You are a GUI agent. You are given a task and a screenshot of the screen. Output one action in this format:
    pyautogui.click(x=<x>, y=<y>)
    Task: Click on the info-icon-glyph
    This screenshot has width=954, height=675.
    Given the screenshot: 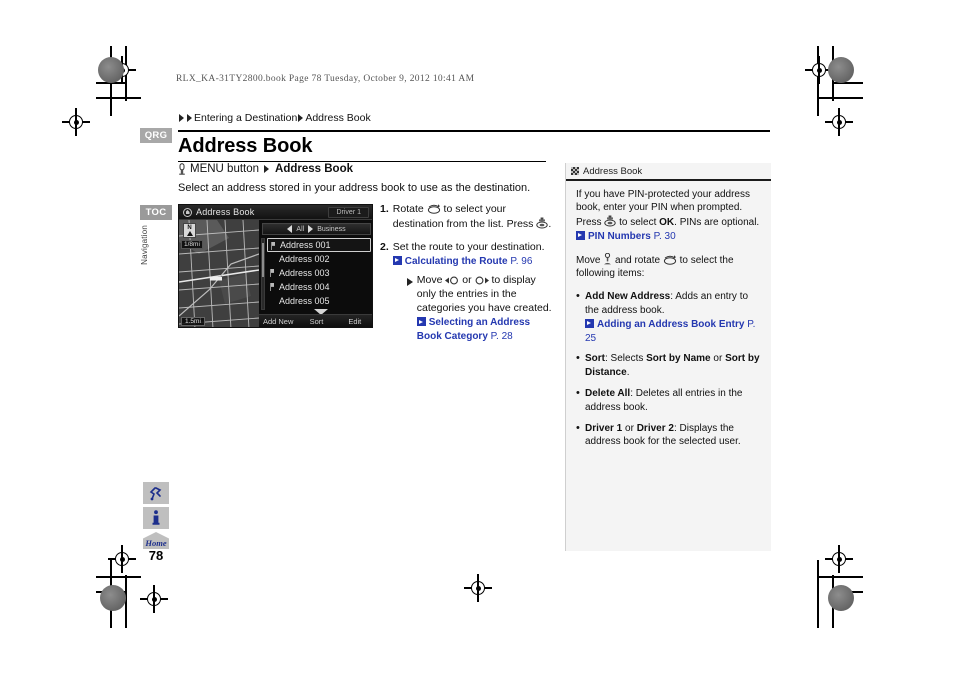 What is the action you would take?
    pyautogui.click(x=156, y=517)
    